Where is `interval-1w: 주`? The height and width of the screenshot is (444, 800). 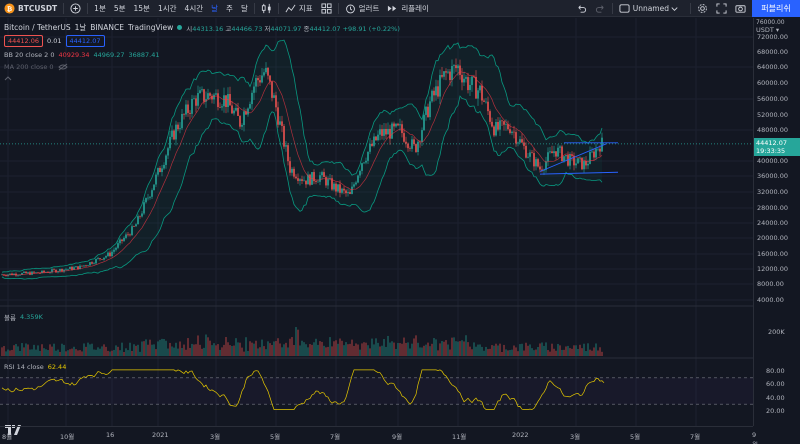
interval-1w: 주 is located at coordinates (229, 8).